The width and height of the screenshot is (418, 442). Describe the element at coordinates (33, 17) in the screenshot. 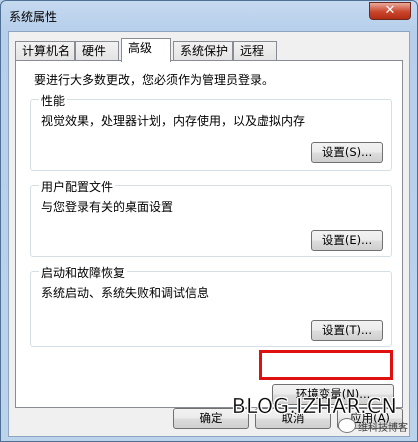

I see `window-title: 系统属性` at that location.